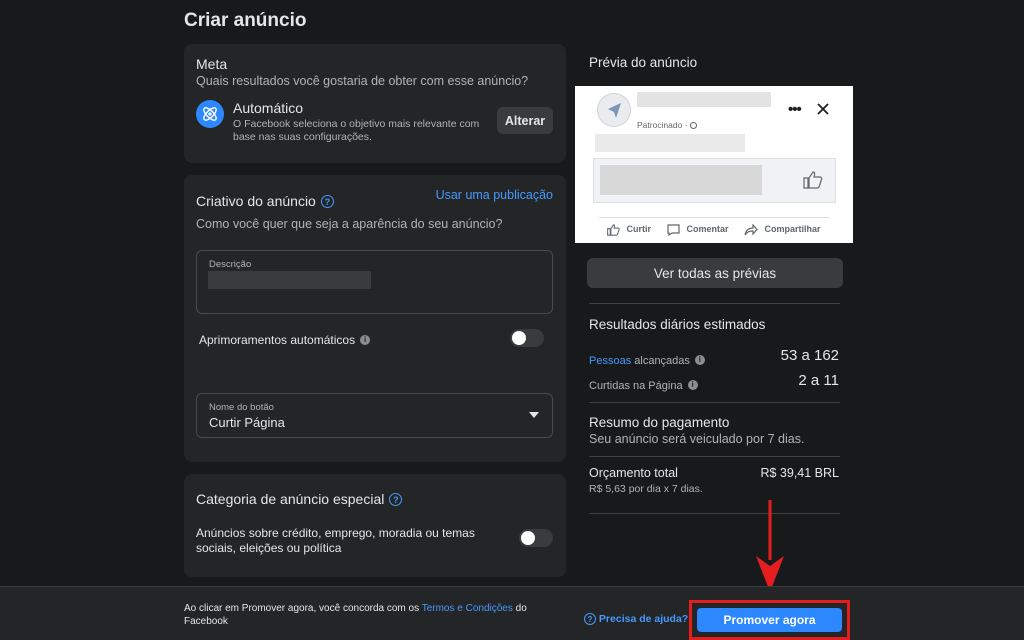 This screenshot has width=1024, height=640. I want to click on budget-label: Orçamento total, so click(633, 473).